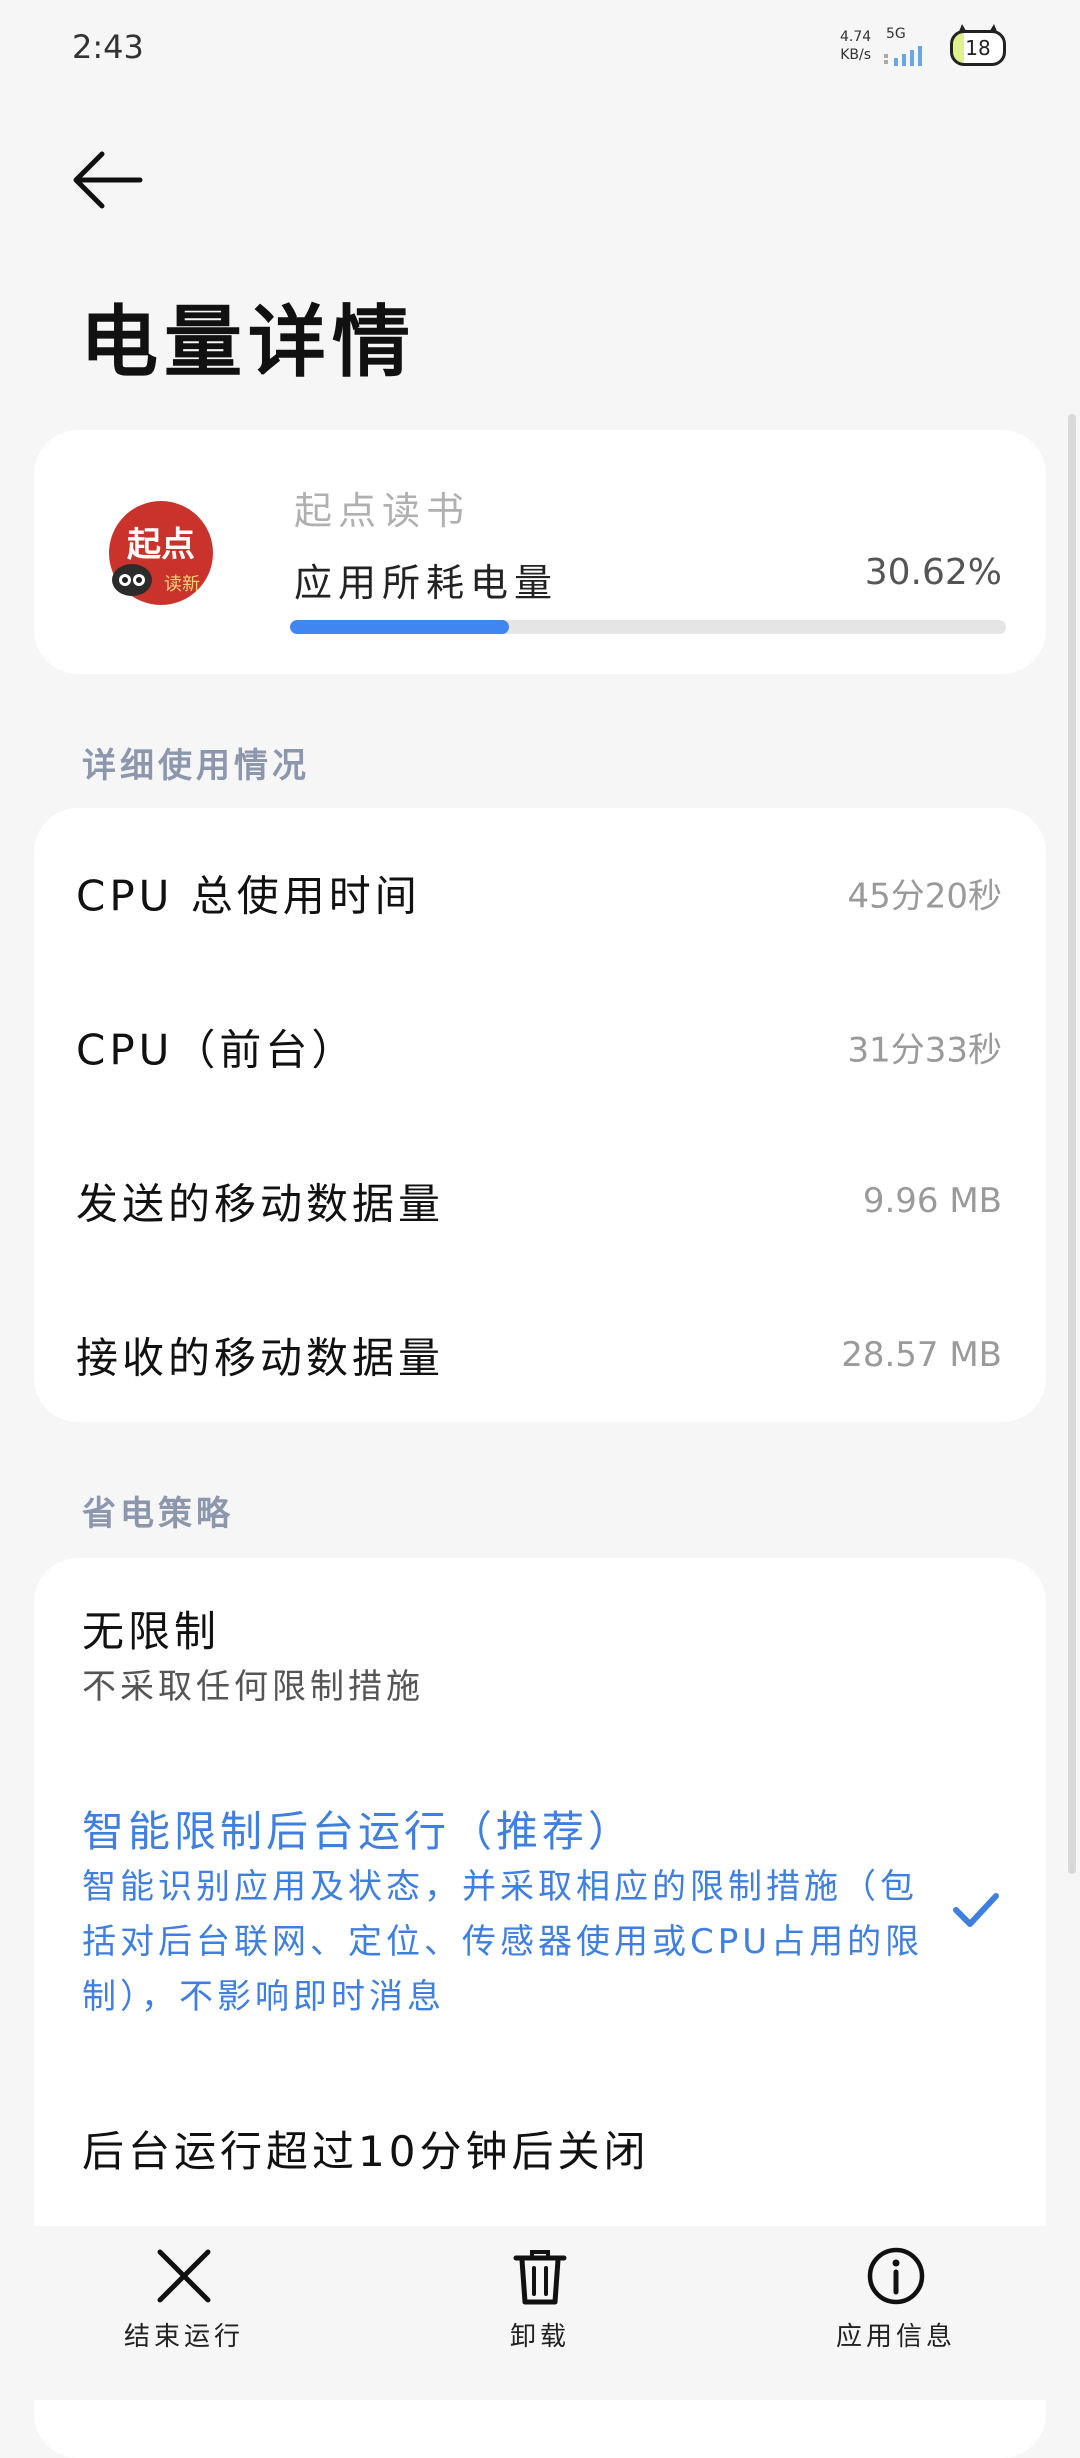  Describe the element at coordinates (924, 896) in the screenshot. I see `detail-value: 45分20秒` at that location.